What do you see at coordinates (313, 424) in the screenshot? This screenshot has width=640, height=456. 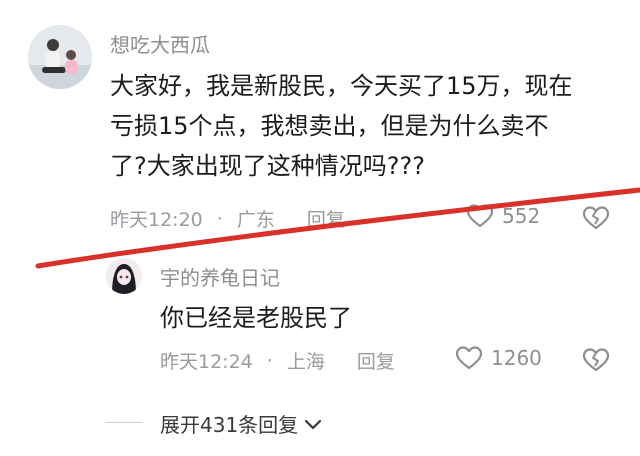 I see `chevron-down-icon` at bounding box center [313, 424].